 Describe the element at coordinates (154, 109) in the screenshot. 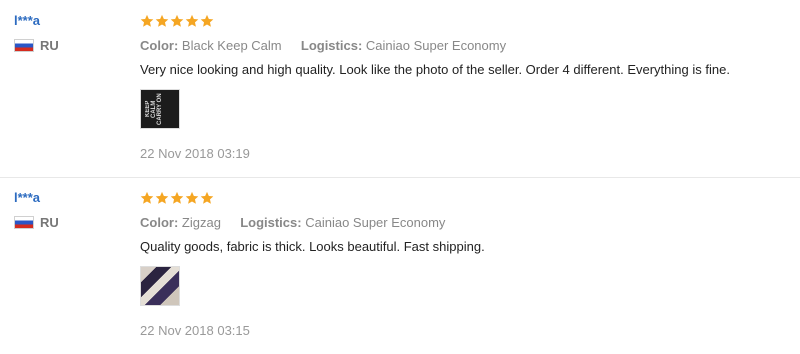

I see `keep-calm-photo-icon: KEEP CALM CARRY ON` at that location.